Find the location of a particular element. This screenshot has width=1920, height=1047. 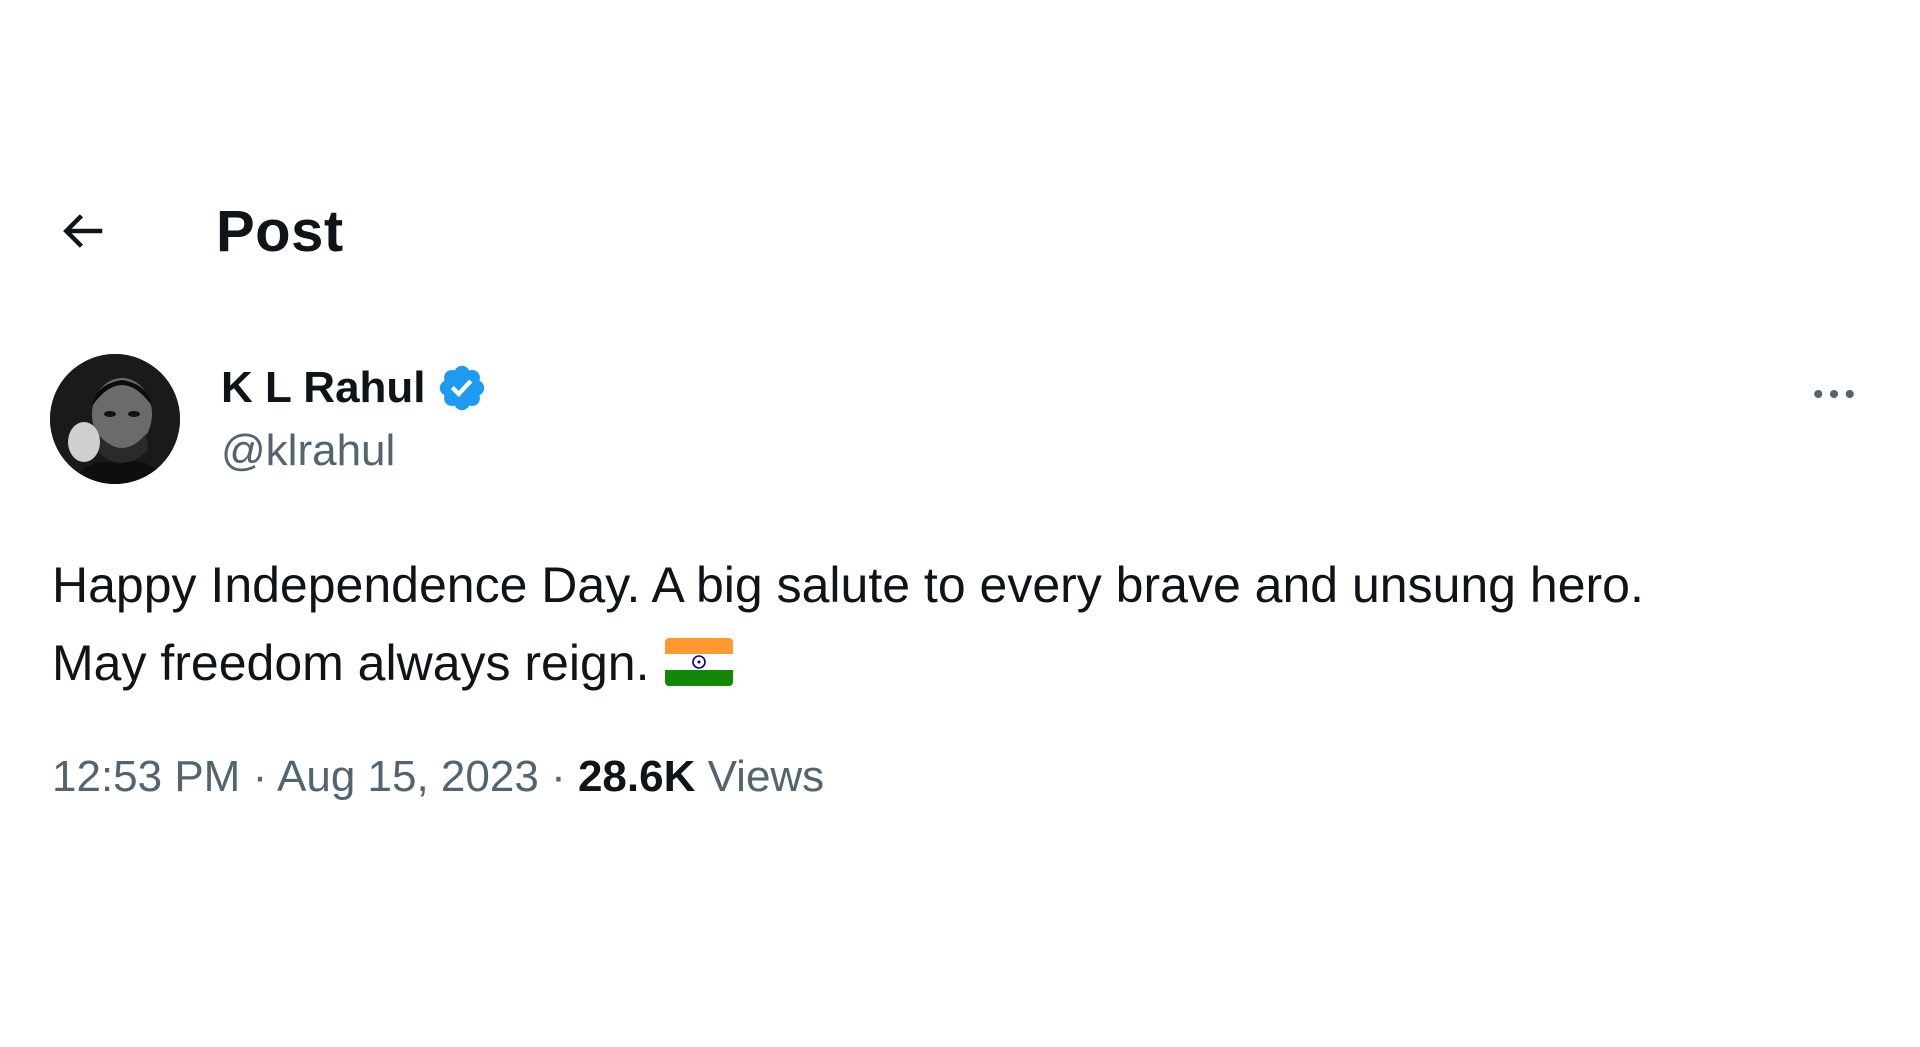

post-text-line-content: May freedom always reign. is located at coordinates (351, 663).